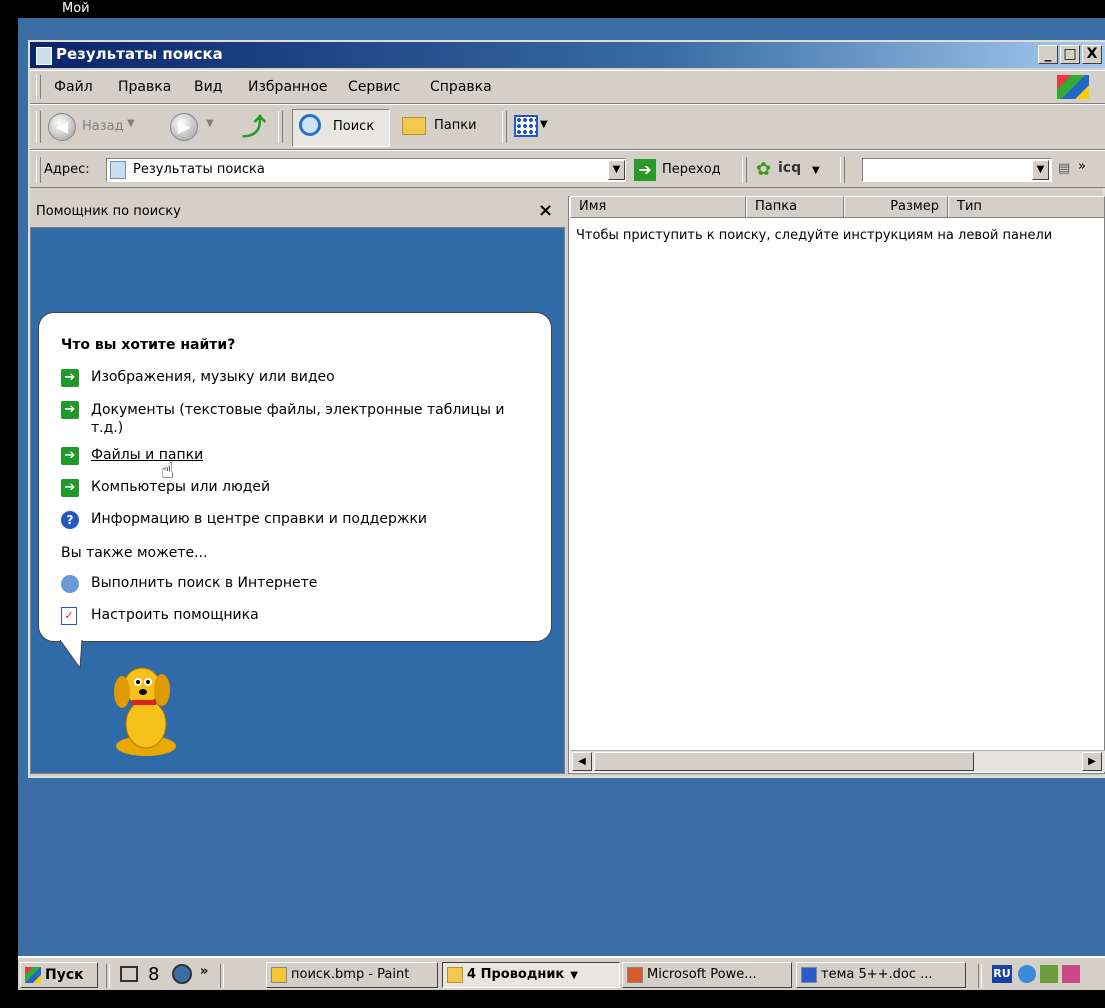  Describe the element at coordinates (103, 126) in the screenshot. I see `back-button-label: Назад` at that location.